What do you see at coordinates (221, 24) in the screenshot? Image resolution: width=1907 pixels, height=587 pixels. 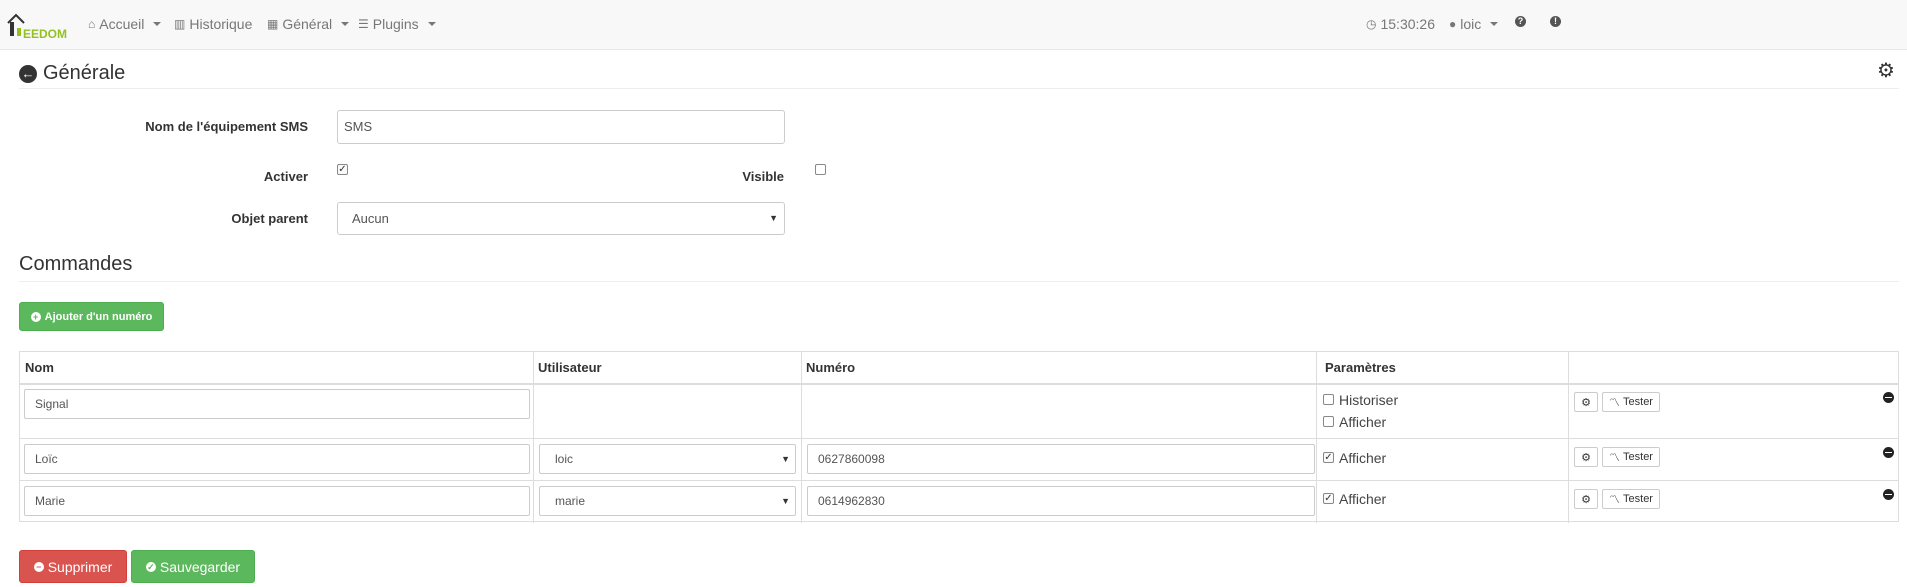 I see `nav-historique-label: Historique` at bounding box center [221, 24].